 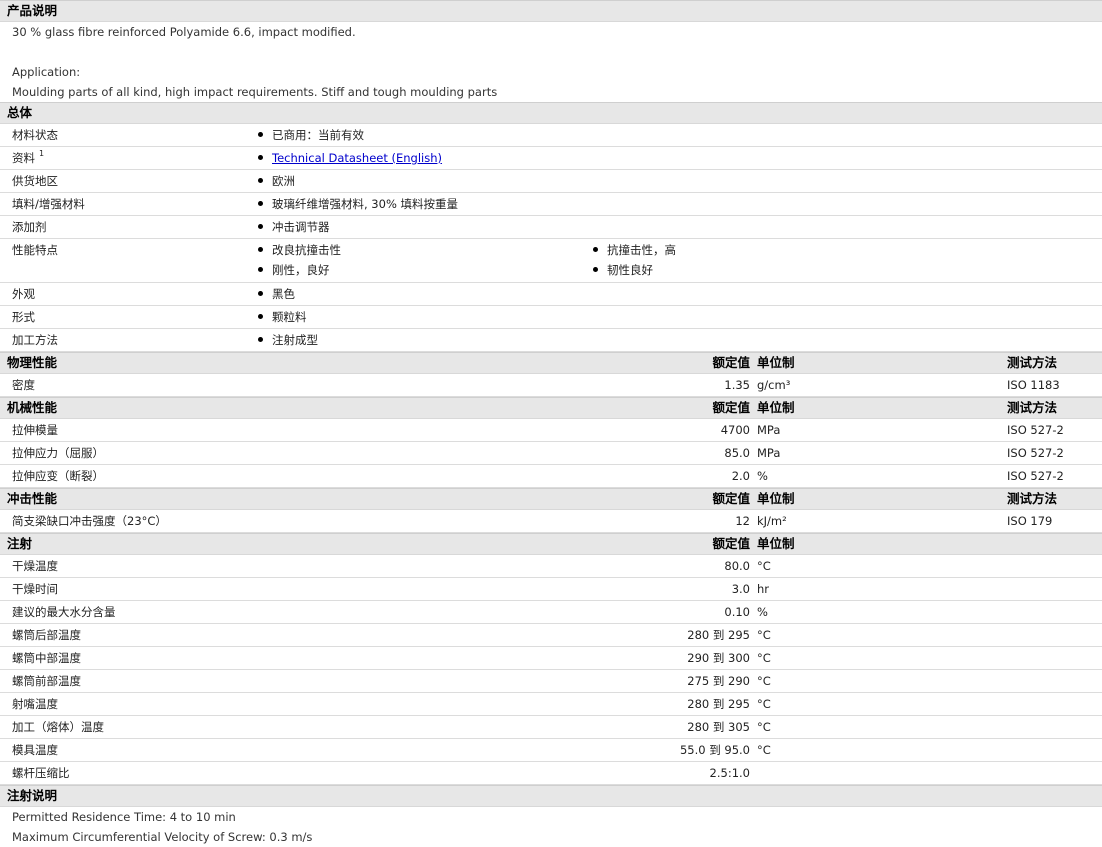 I want to click on section-title: 冲击性能, so click(x=32, y=498).